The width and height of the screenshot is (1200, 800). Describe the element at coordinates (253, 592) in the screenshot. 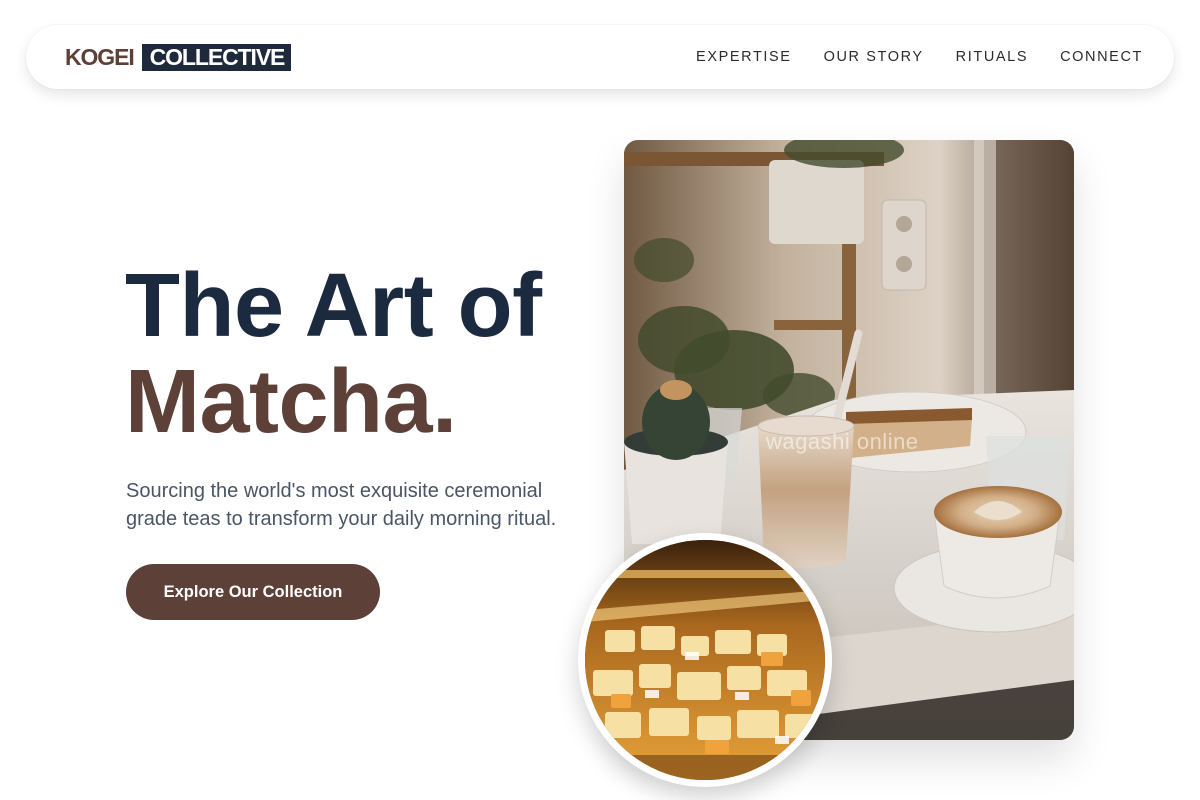

I see `explore-collection-button: Explore Our Collection` at that location.